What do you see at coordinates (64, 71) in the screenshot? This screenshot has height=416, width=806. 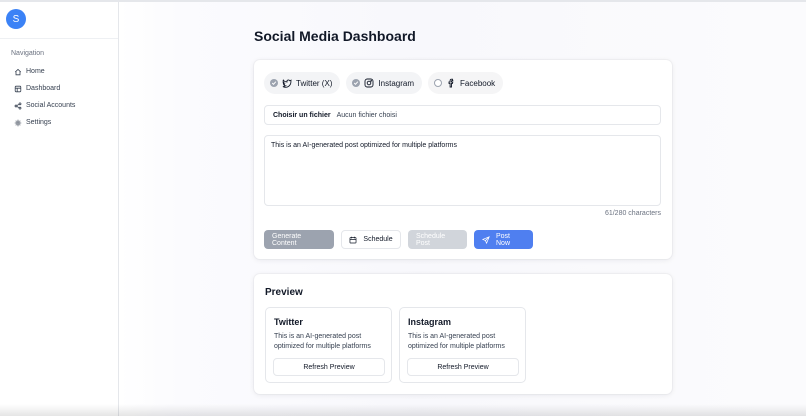 I see `sidebar-item-home: Home` at bounding box center [64, 71].